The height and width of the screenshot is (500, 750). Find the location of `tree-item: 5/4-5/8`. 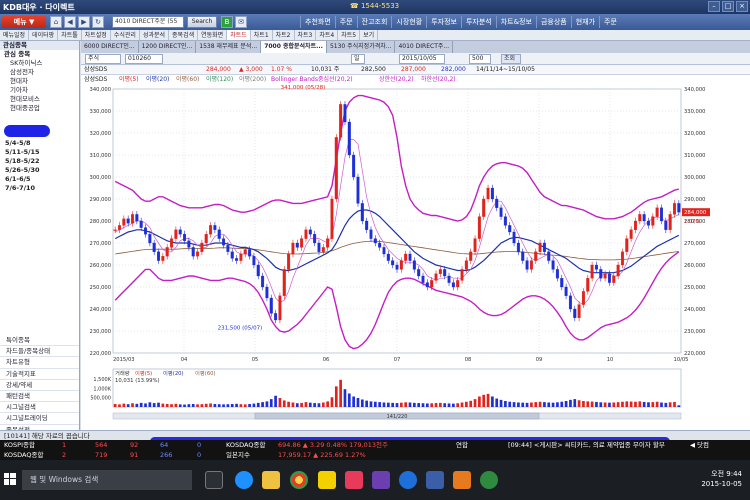

tree-item: 5/4-5/8 is located at coordinates (39, 143).